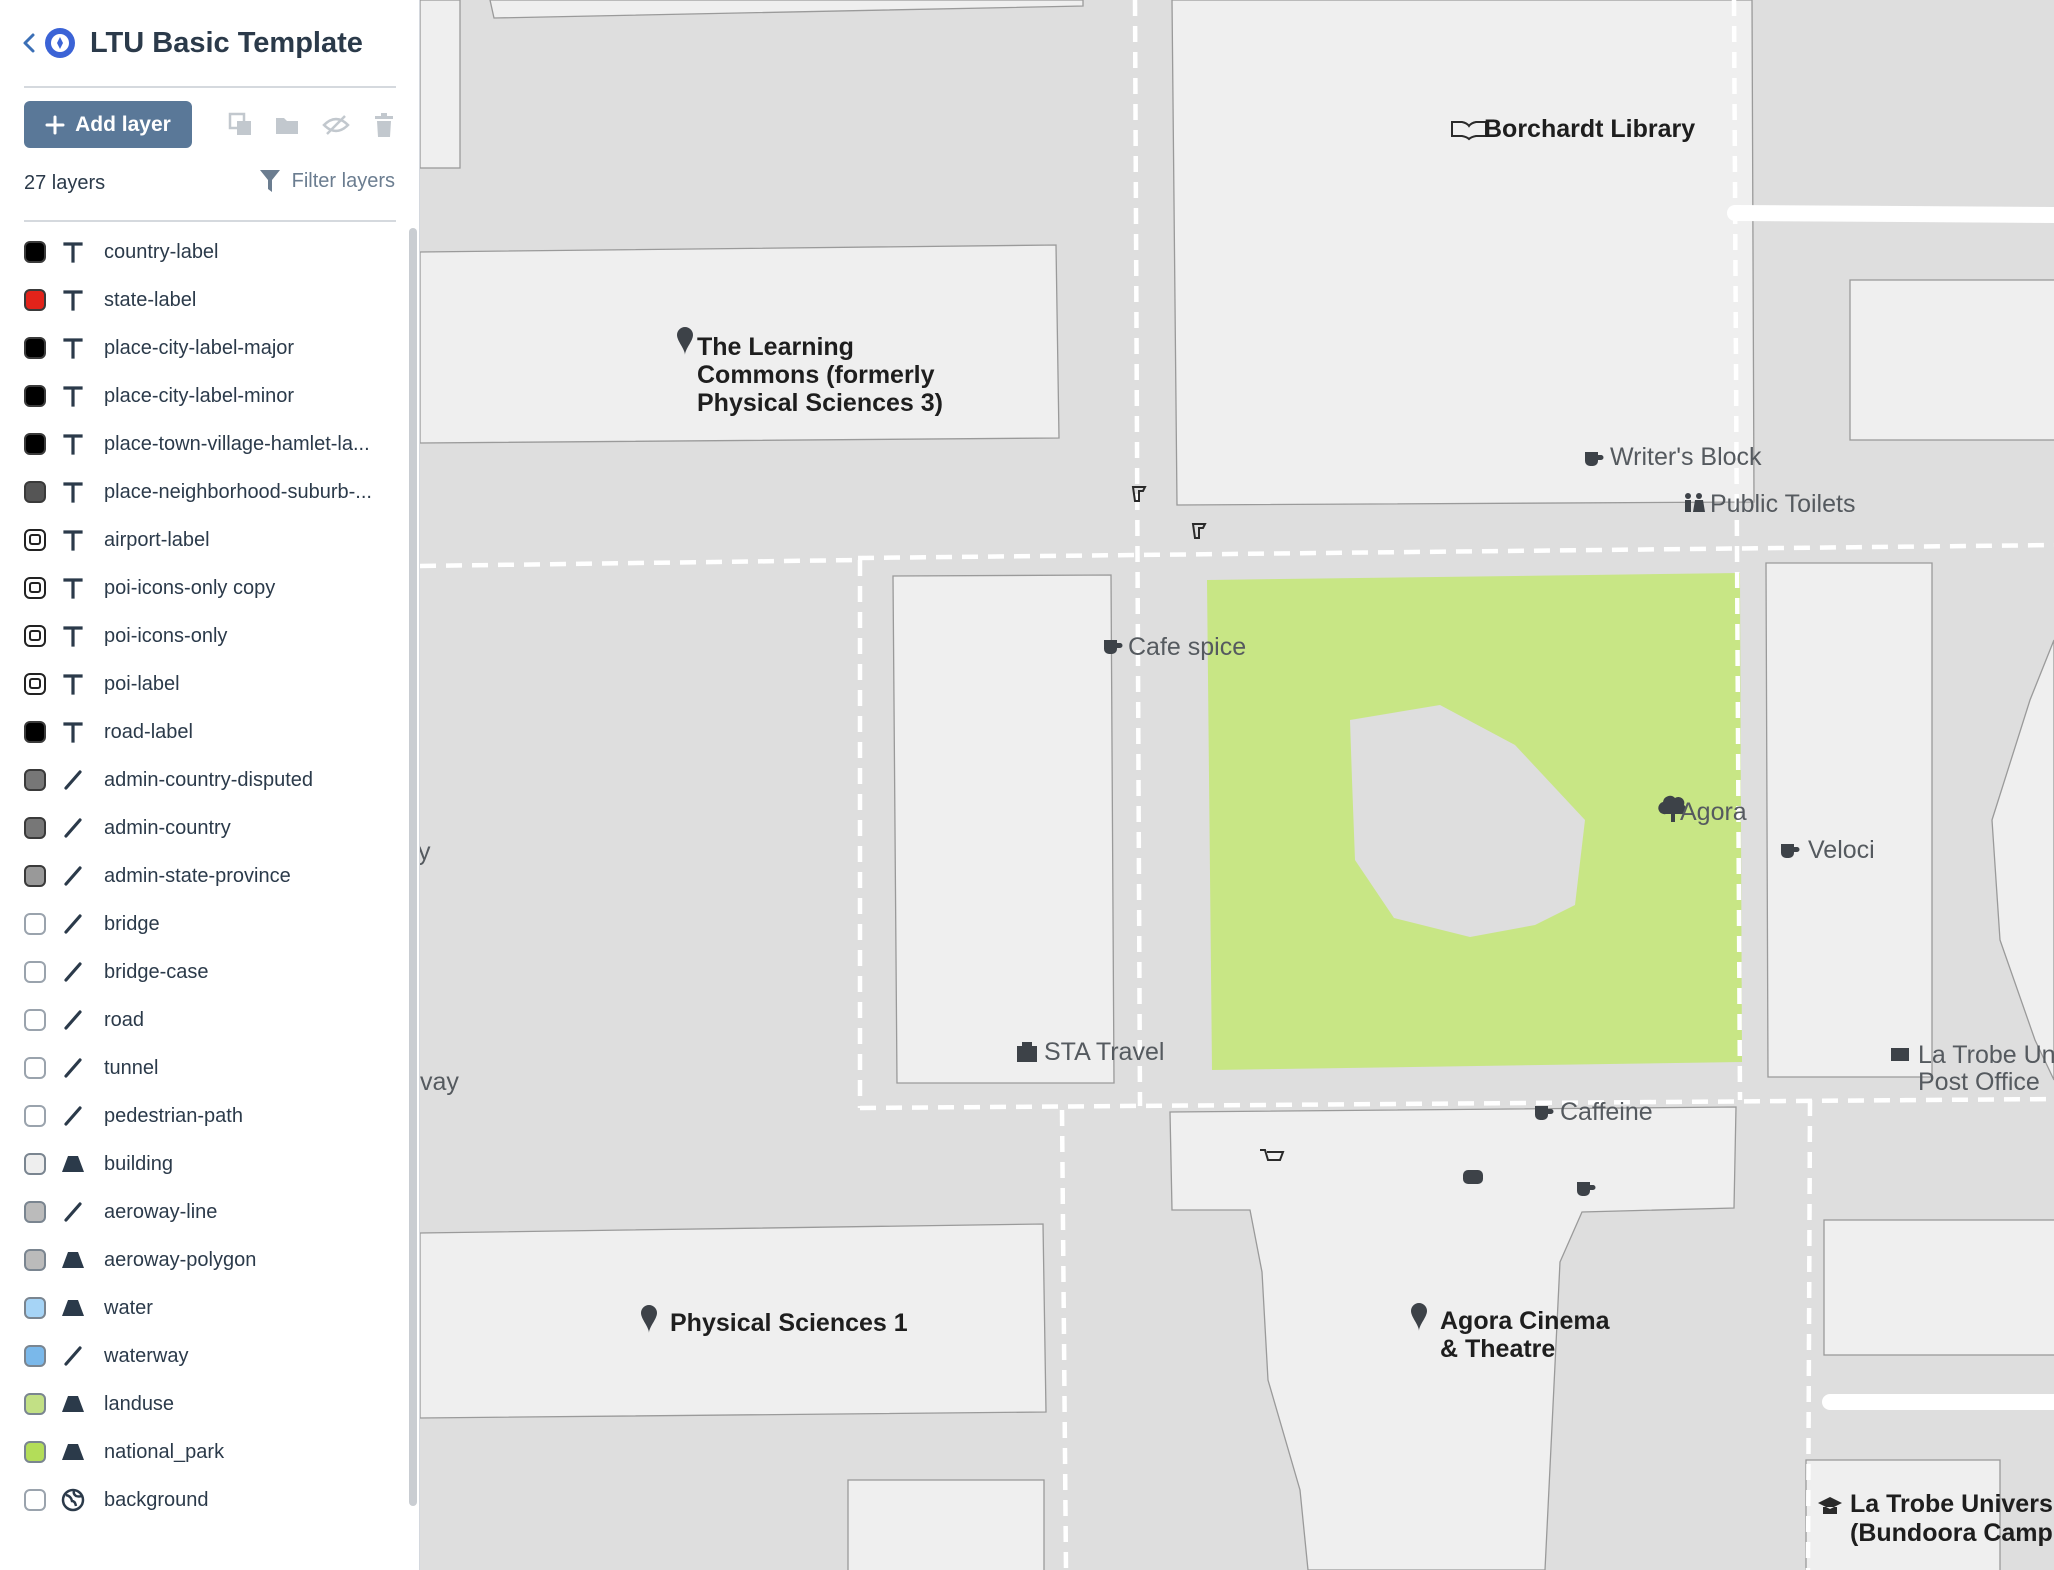 This screenshot has height=1570, width=2054. I want to click on layer-row-background: background, so click(204, 1500).